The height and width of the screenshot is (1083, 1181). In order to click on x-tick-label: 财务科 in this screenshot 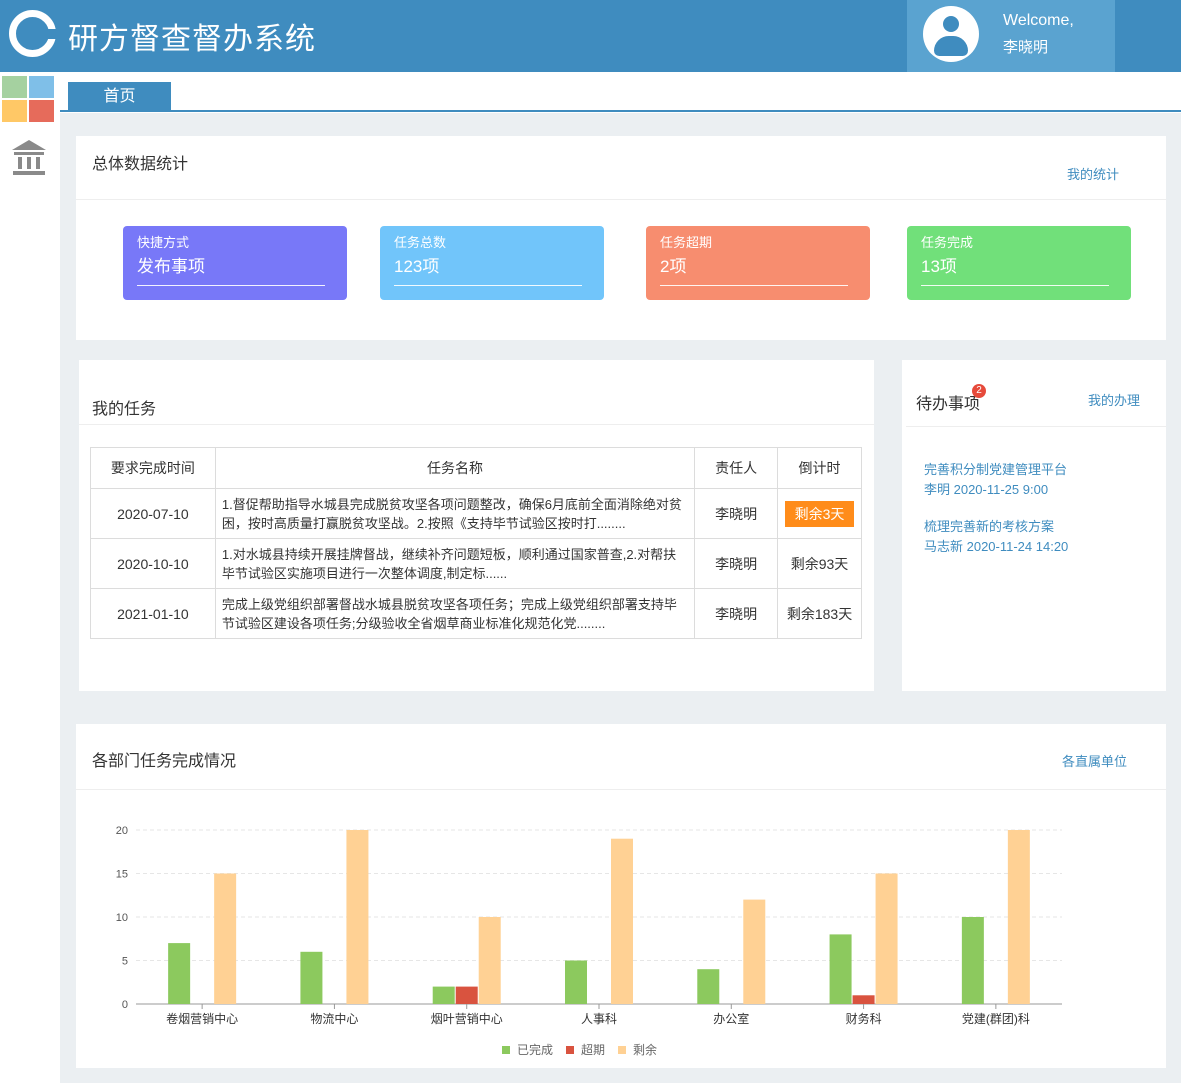, I will do `click(864, 1018)`.